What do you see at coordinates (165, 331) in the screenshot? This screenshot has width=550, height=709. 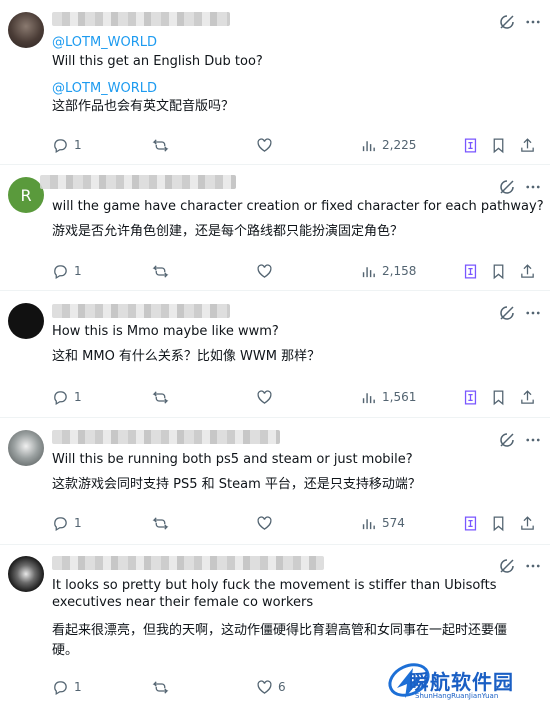 I see `post-text: How this is Mmo maybe like wwm?` at bounding box center [165, 331].